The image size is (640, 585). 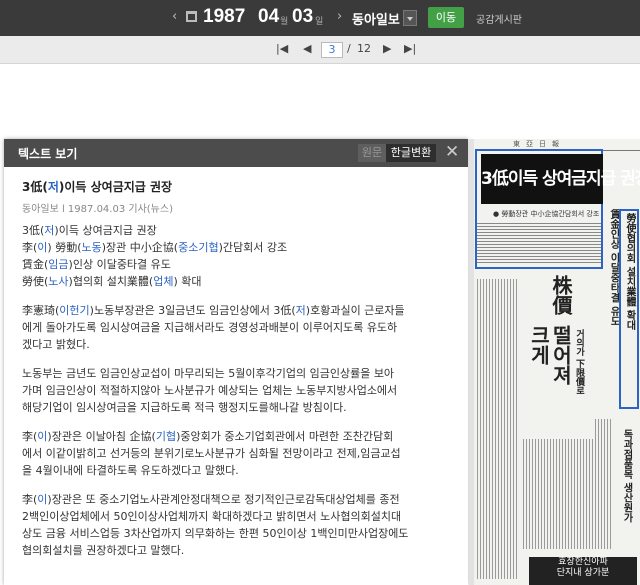 What do you see at coordinates (452, 152) in the screenshot?
I see `close-icon: ✕` at bounding box center [452, 152].